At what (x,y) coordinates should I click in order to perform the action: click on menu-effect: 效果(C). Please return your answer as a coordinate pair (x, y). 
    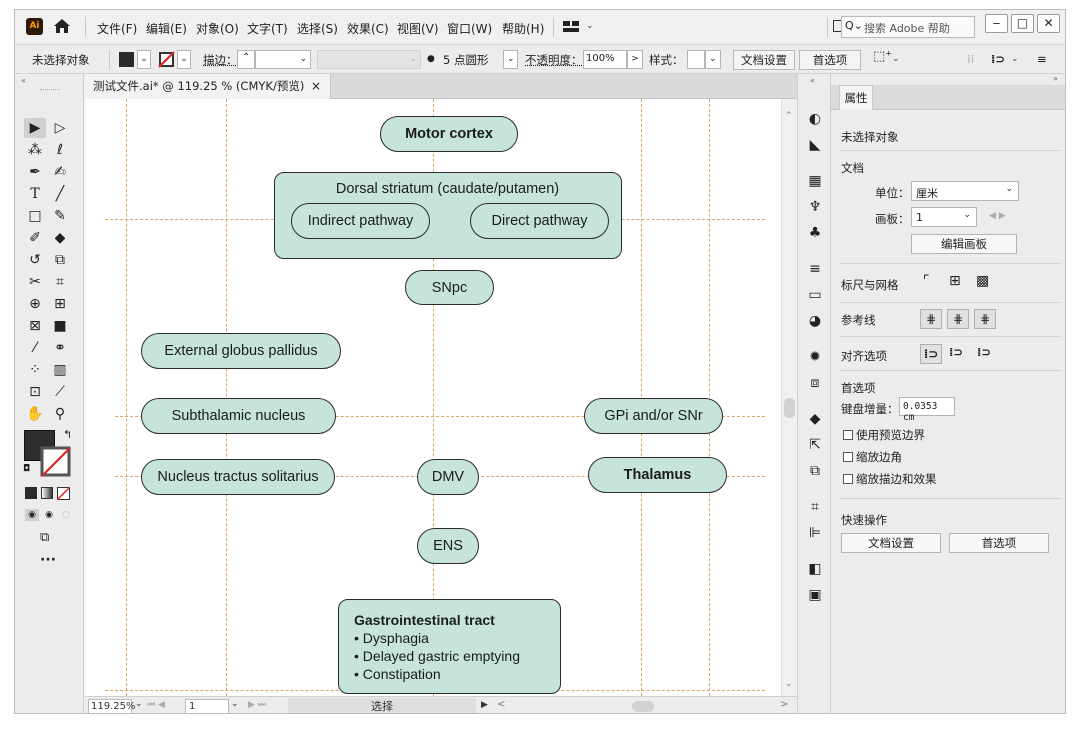
    Looking at the image, I should click on (368, 28).